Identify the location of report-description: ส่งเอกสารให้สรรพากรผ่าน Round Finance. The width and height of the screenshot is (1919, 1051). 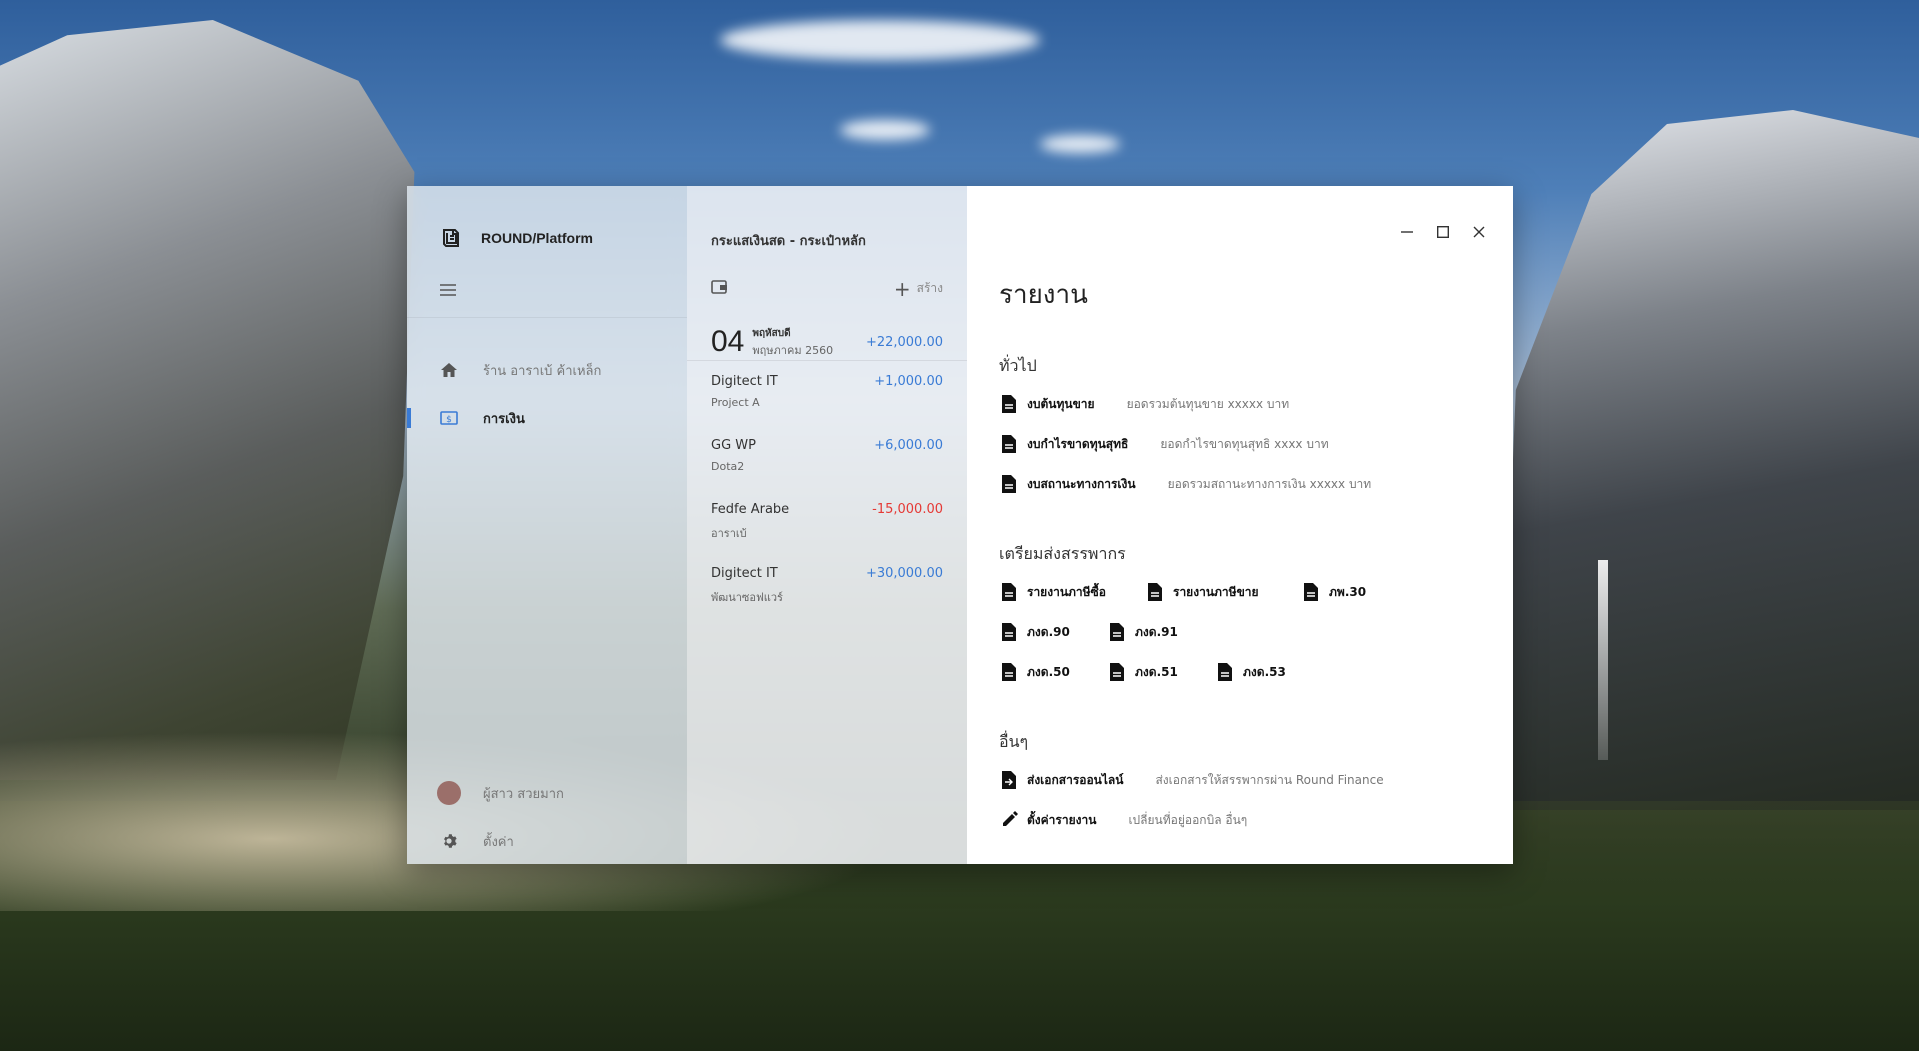
(1269, 779).